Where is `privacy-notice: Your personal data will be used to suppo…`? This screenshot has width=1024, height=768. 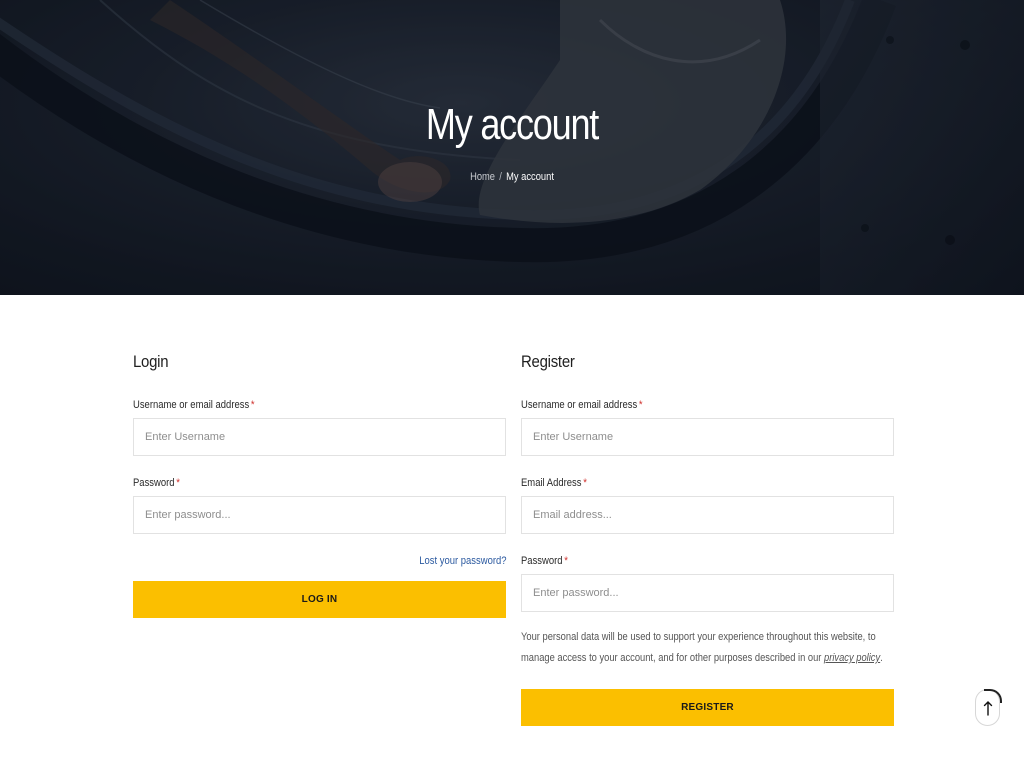 privacy-notice: Your personal data will be used to suppo… is located at coordinates (708, 648).